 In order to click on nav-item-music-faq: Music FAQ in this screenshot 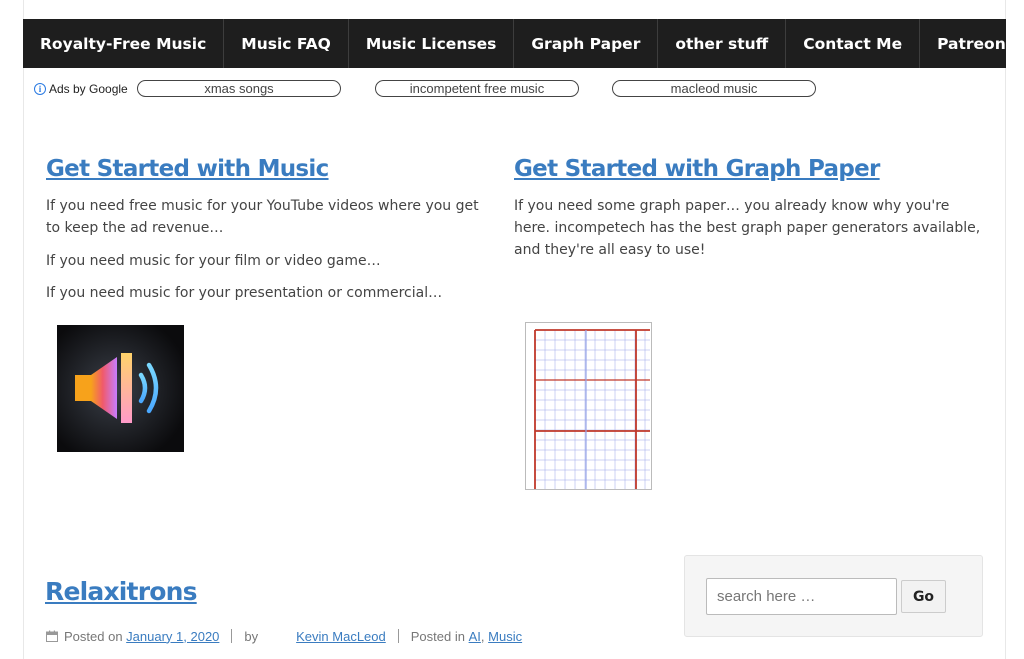, I will do `click(286, 43)`.